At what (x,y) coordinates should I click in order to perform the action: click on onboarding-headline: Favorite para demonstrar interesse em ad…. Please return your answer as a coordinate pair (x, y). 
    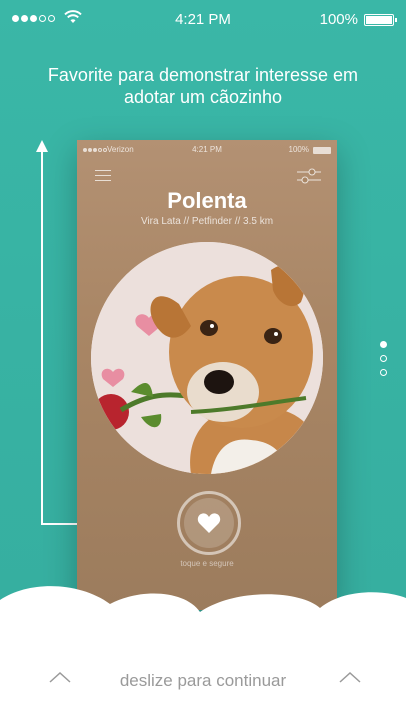
    Looking at the image, I should click on (203, 86).